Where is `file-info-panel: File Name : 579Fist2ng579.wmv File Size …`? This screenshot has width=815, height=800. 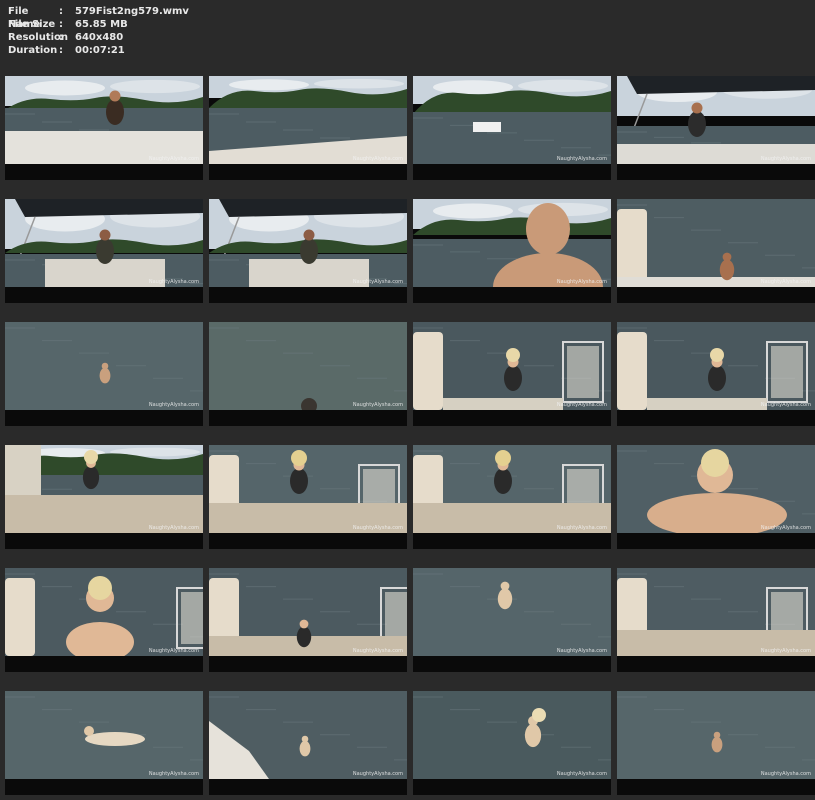 file-info-panel: File Name : 579Fist2ng579.wmv File Size … is located at coordinates (98, 31).